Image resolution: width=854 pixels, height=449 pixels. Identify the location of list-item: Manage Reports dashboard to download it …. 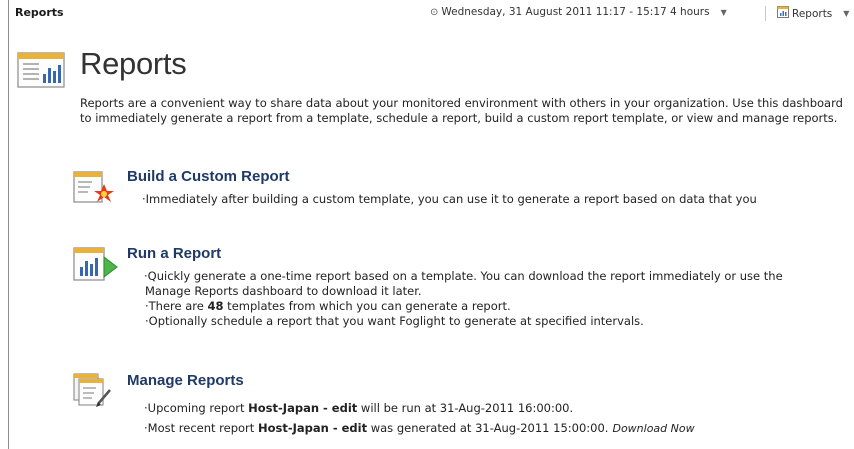
(394, 291).